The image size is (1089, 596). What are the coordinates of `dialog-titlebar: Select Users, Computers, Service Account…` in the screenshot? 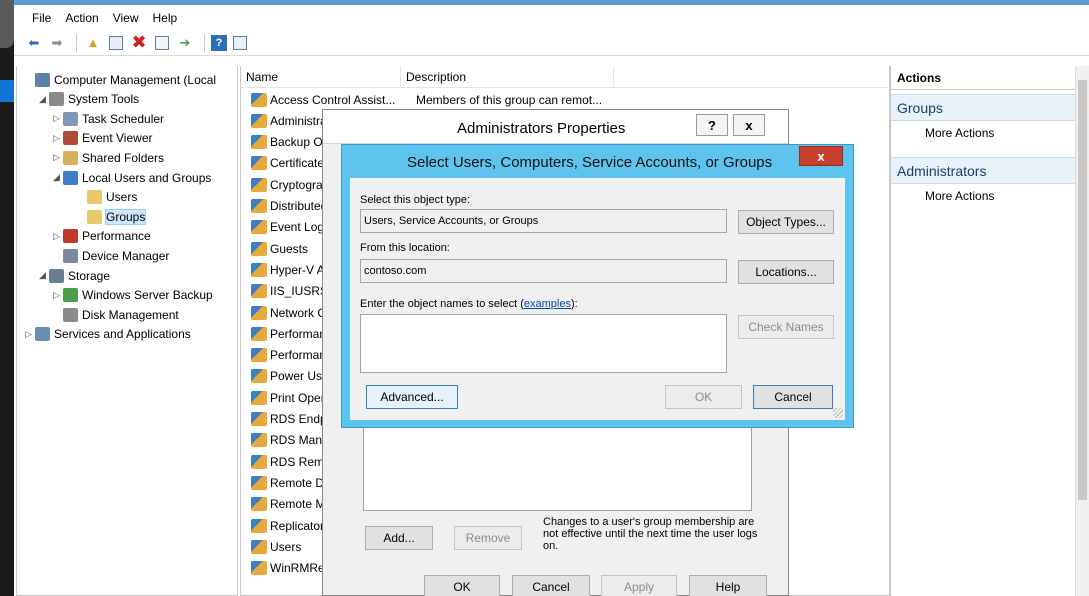 It's located at (597, 161).